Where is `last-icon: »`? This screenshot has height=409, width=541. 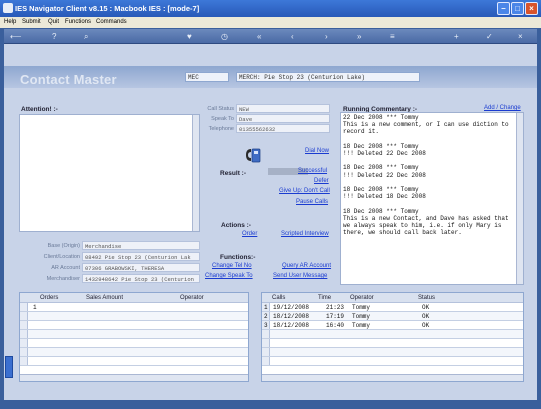
last-icon: » is located at coordinates (359, 36).